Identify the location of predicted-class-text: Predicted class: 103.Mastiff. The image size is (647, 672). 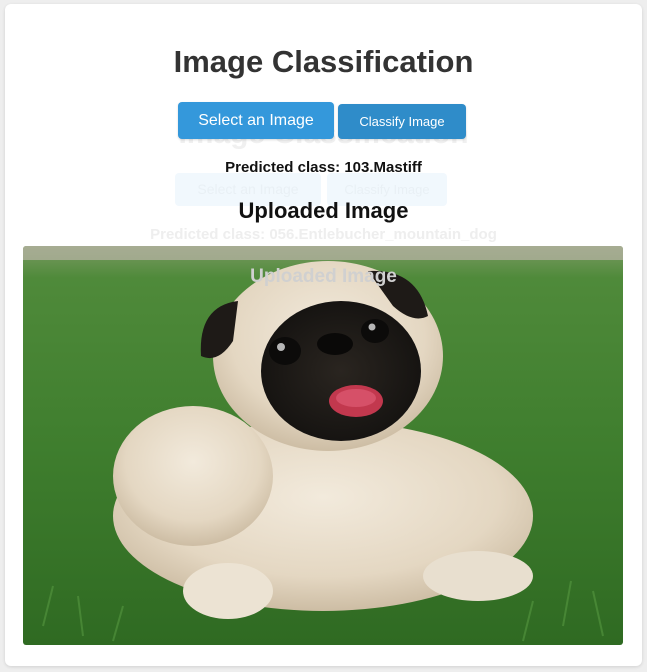
(323, 167).